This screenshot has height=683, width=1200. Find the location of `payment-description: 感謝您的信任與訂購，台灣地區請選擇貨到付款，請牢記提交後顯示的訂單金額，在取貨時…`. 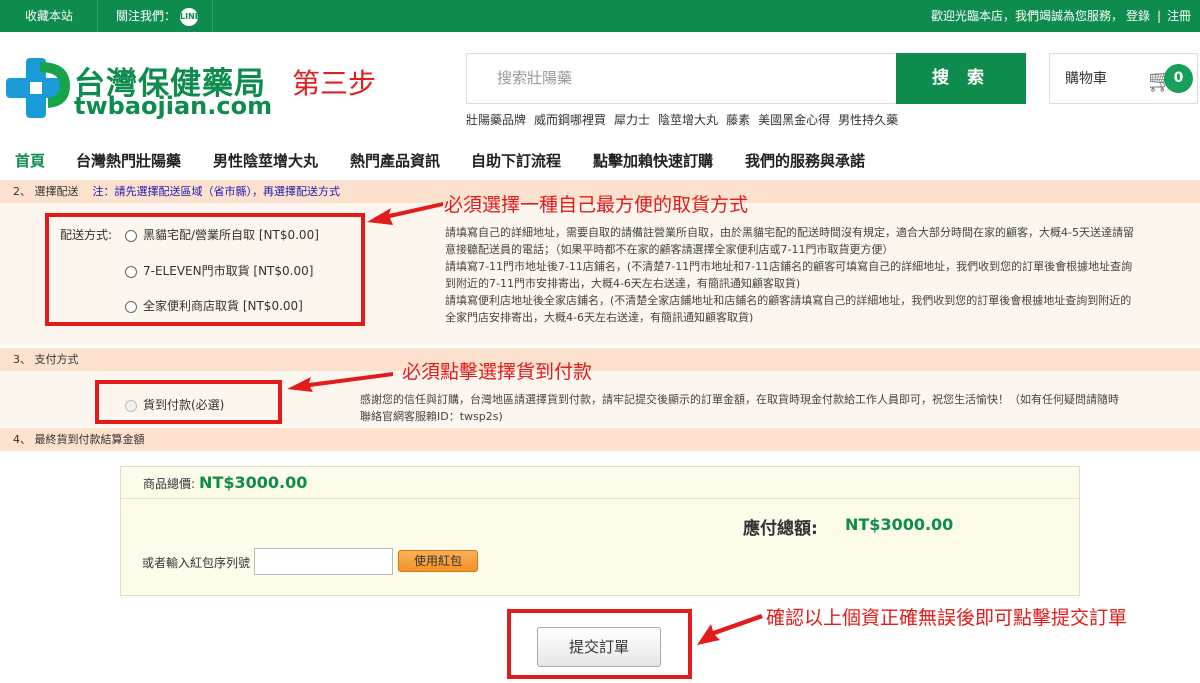

payment-description: 感謝您的信任與訂購，台灣地區請選擇貨到付款，請牢記提交後顯示的訂單金額，在取貨時… is located at coordinates (780, 408).